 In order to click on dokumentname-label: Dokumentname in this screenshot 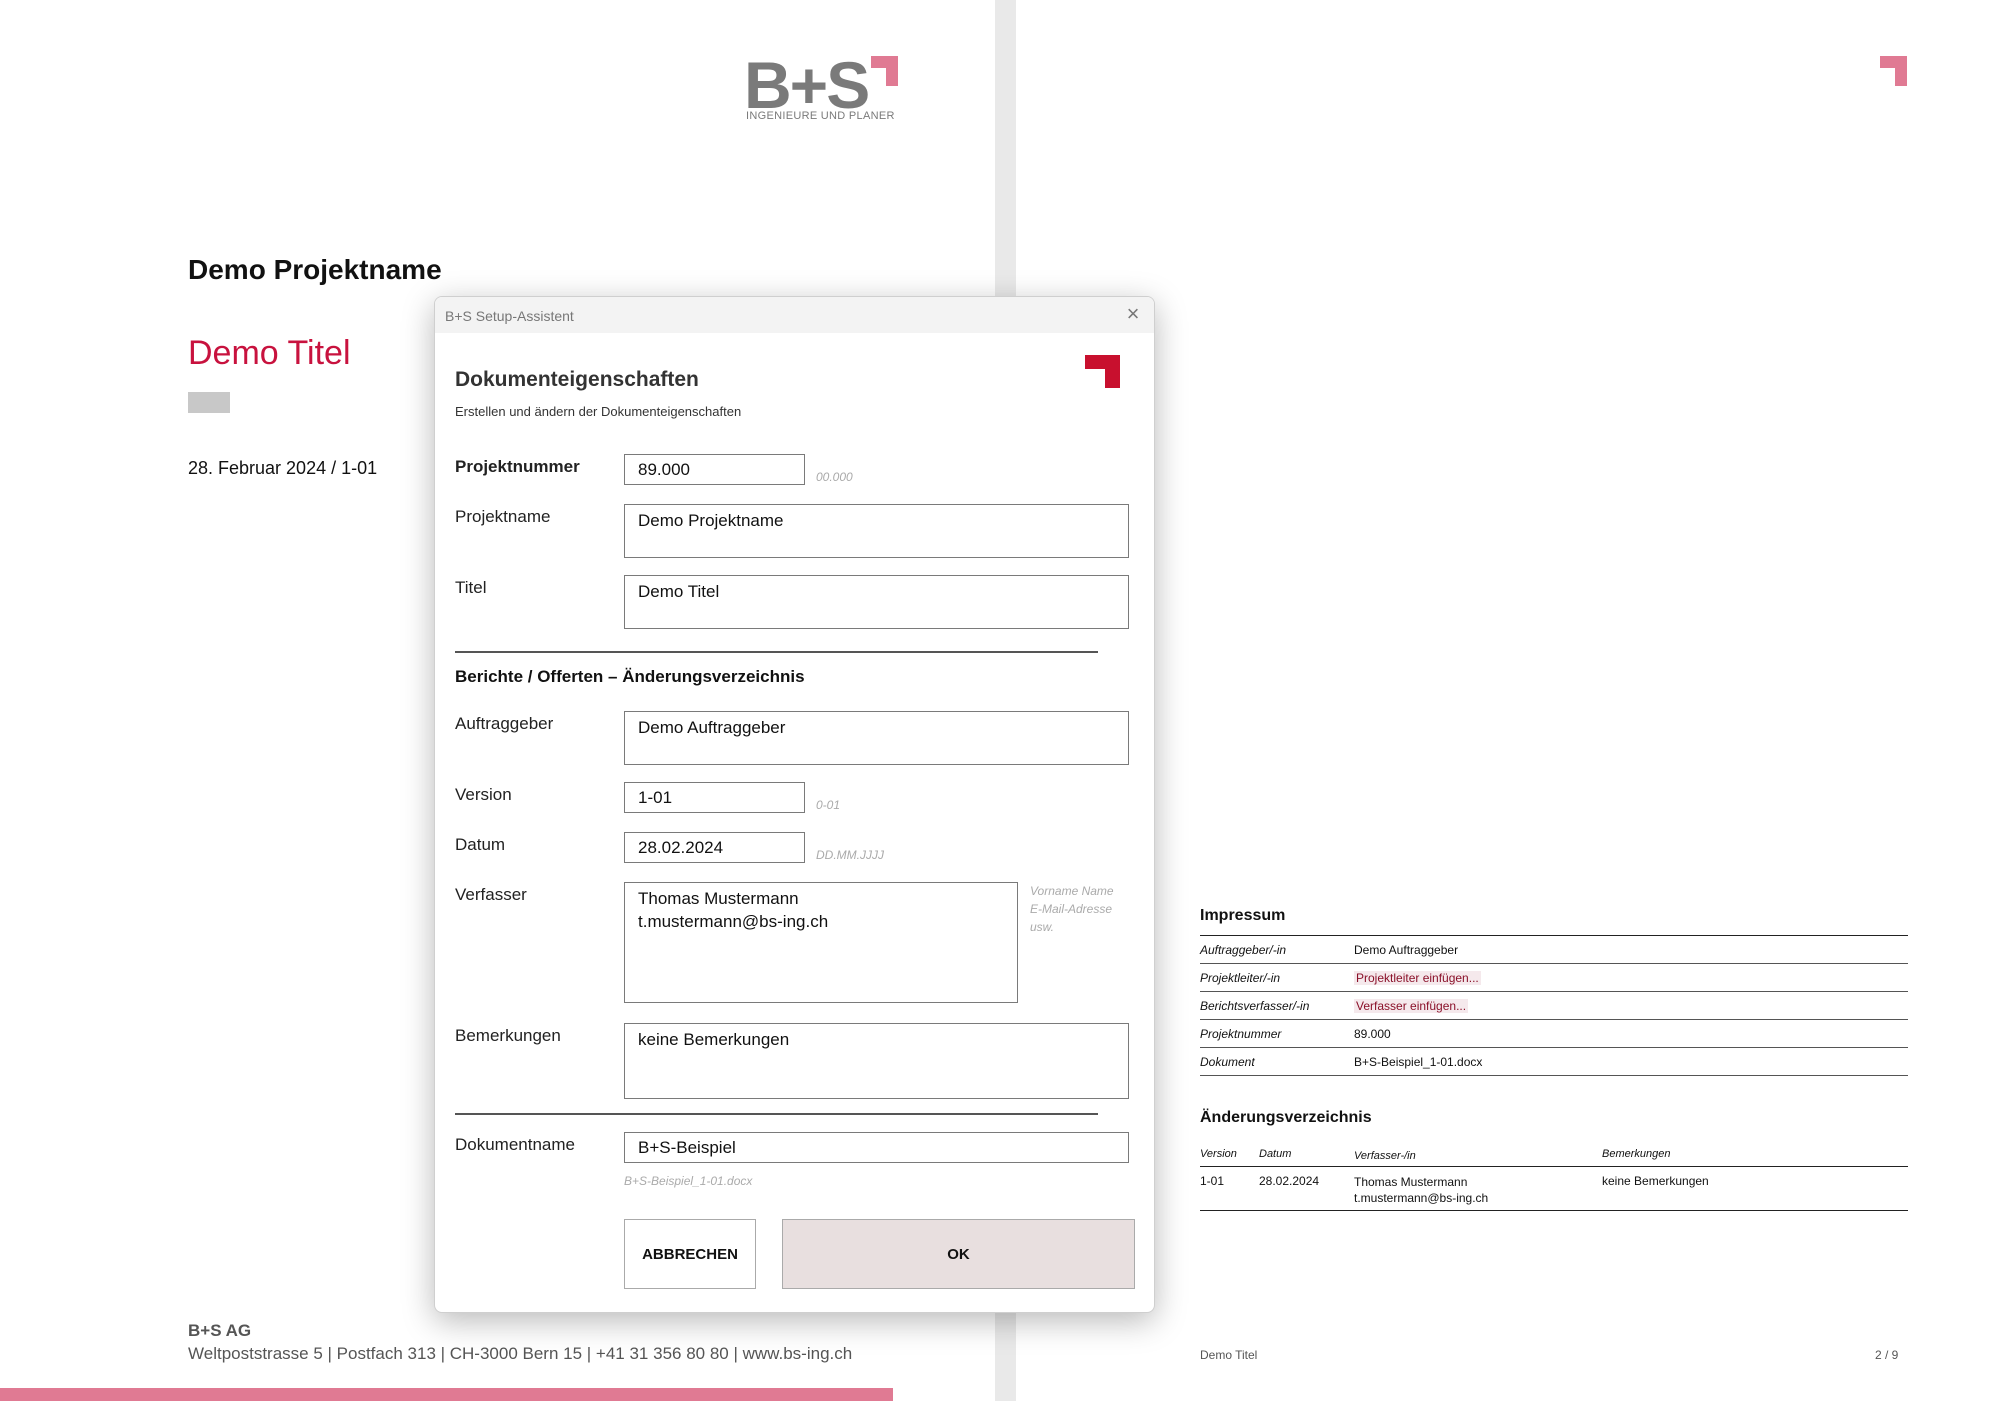, I will do `click(515, 1144)`.